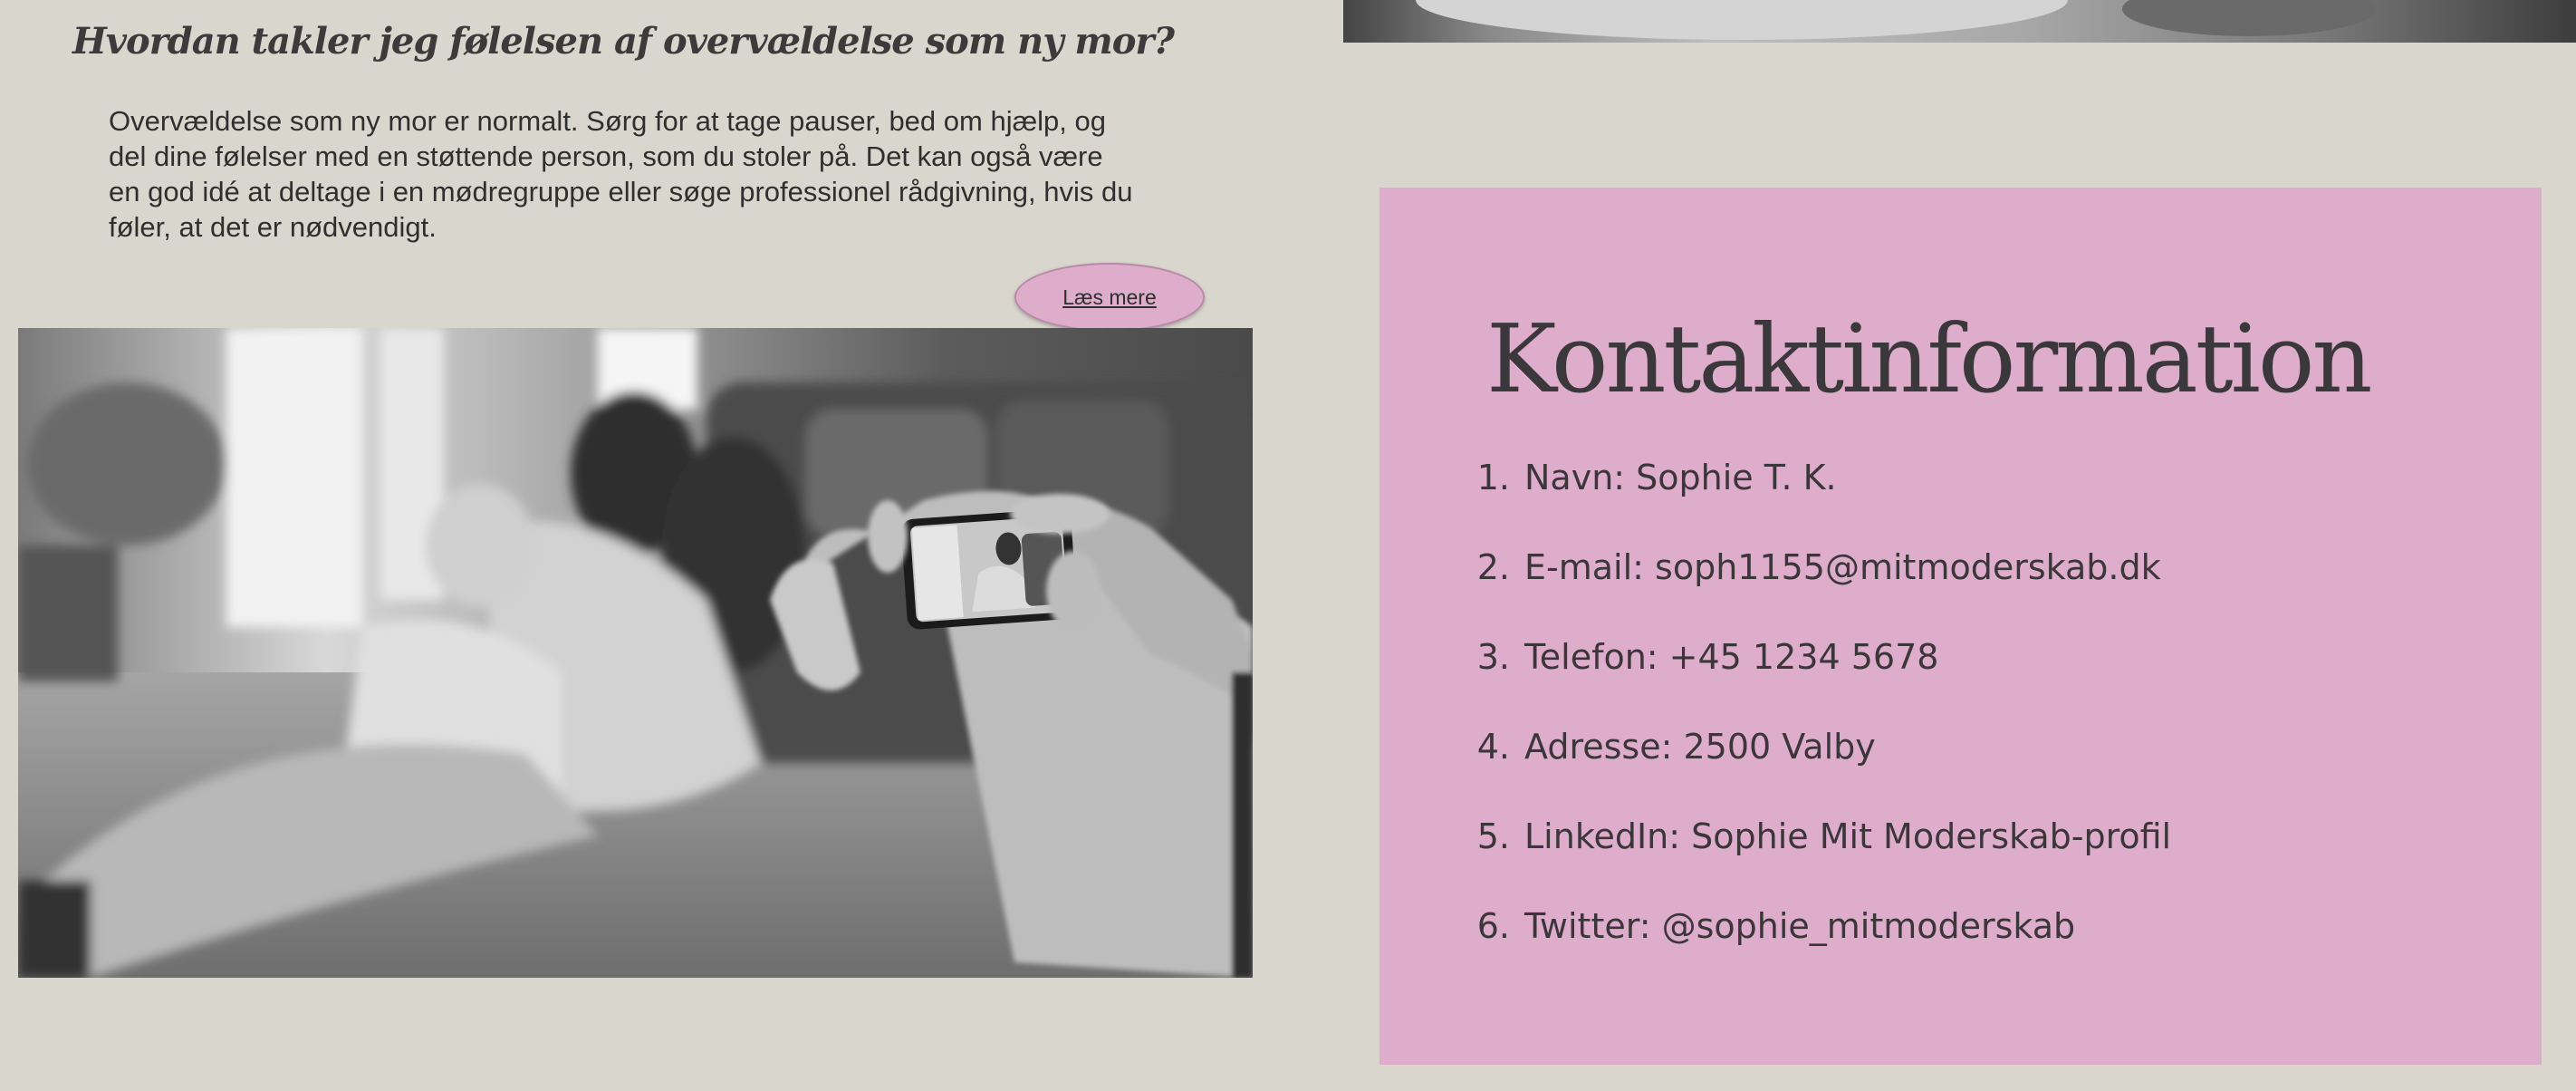 Image resolution: width=2576 pixels, height=1091 pixels. Describe the element at coordinates (1493, 567) in the screenshot. I see `list-number: 2.` at that location.